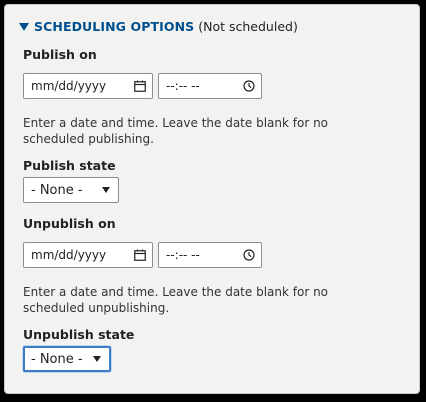 The image size is (426, 402). What do you see at coordinates (69, 255) in the screenshot?
I see `unpublish-date-placeholder: mm/dd/yyyy` at bounding box center [69, 255].